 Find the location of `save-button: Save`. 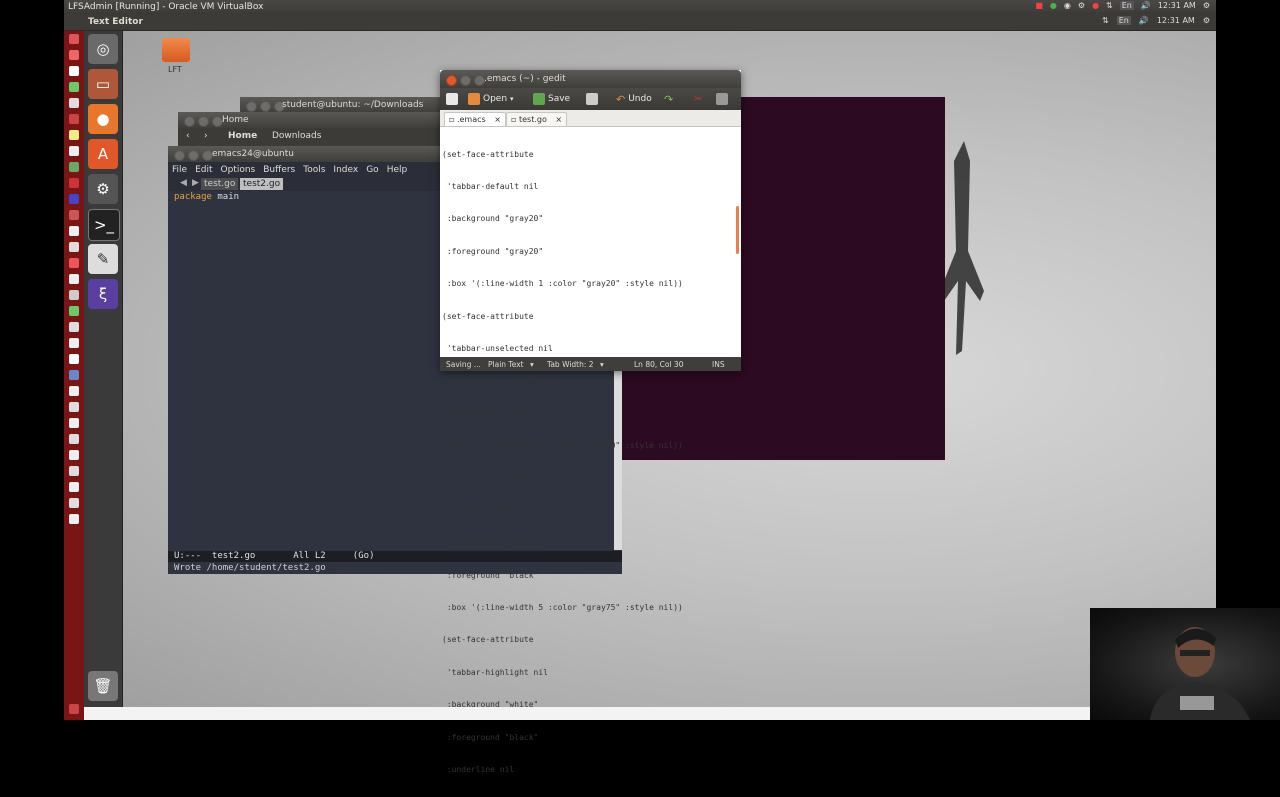

save-button: Save is located at coordinates (551, 99).